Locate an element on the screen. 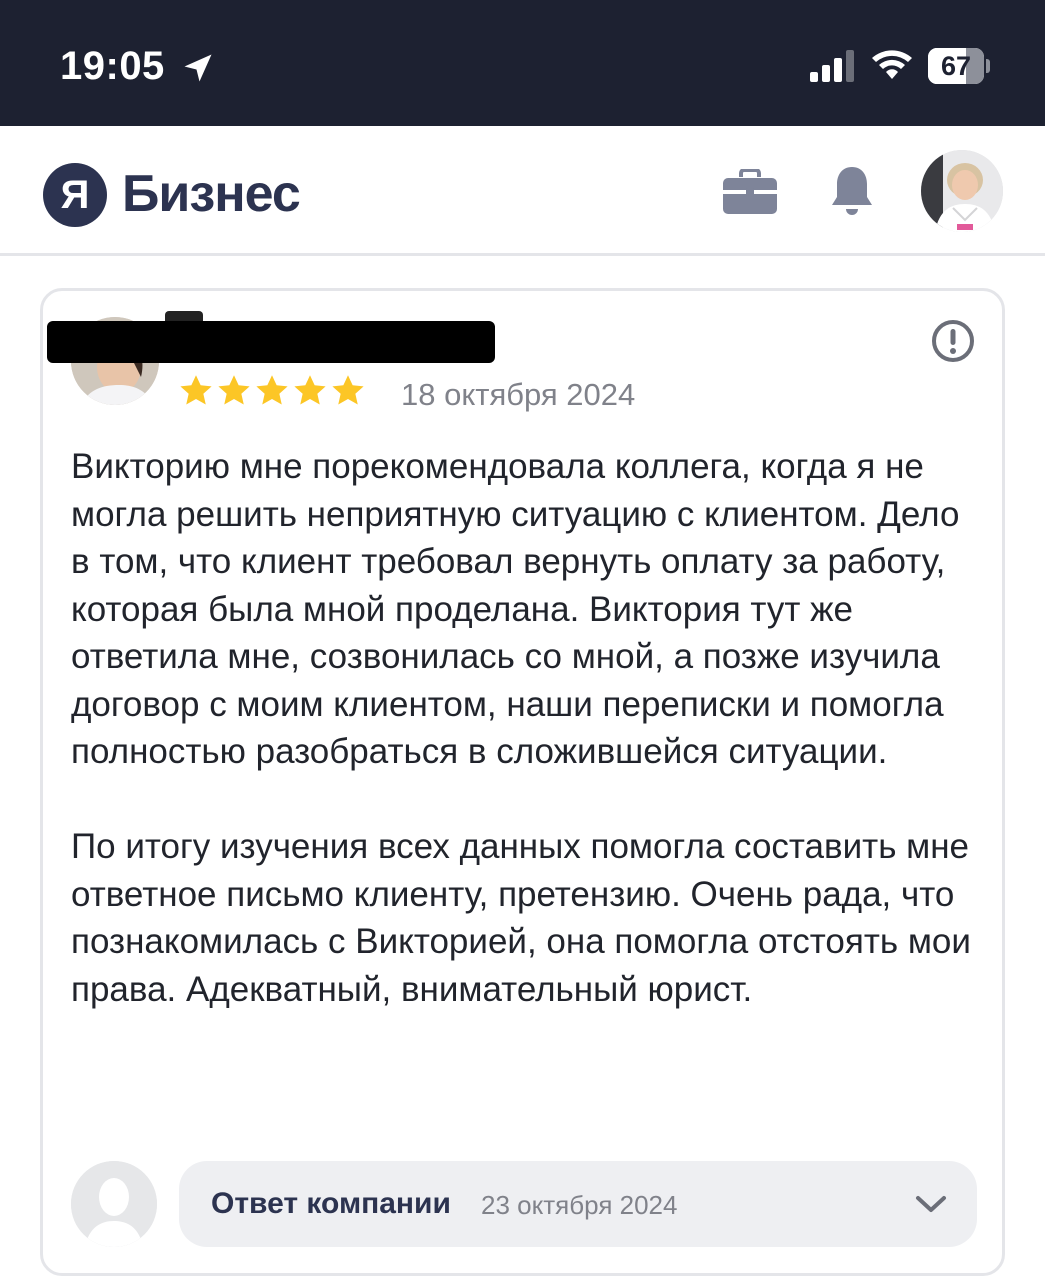 The width and height of the screenshot is (1045, 1280). battery-tip is located at coordinates (988, 66).